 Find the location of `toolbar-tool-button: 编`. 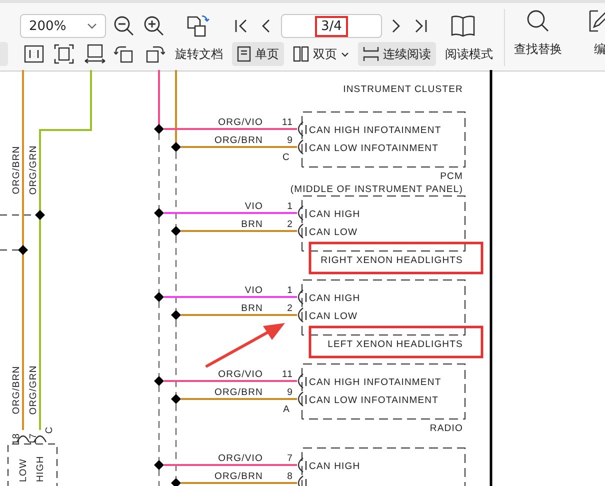

toolbar-tool-button: 编 is located at coordinates (590, 36).